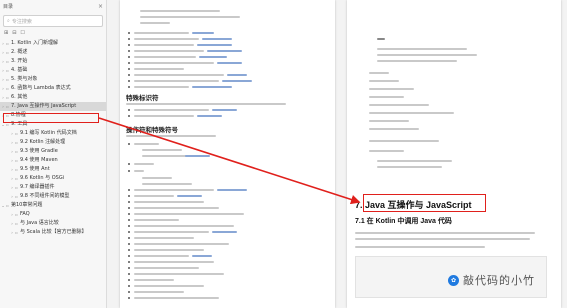 This screenshot has width=567, height=308. I want to click on search-icon: ⌕, so click(8, 21).